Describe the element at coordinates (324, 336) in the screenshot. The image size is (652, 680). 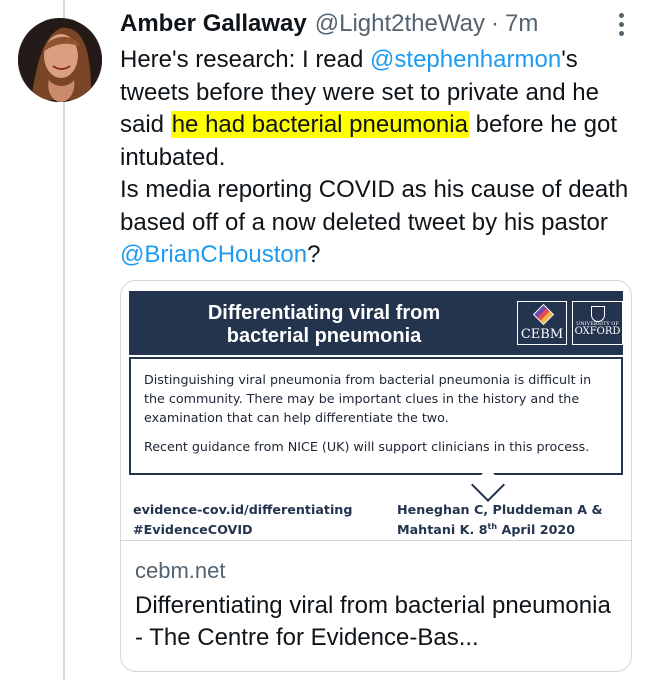
I see `image-title-line: bacterial pneumonia` at that location.